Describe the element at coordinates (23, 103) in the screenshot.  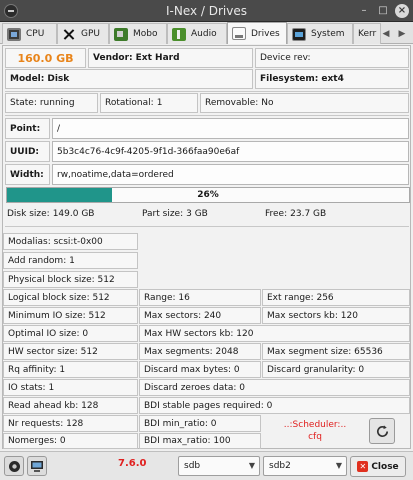
I see `state-label: State:` at that location.